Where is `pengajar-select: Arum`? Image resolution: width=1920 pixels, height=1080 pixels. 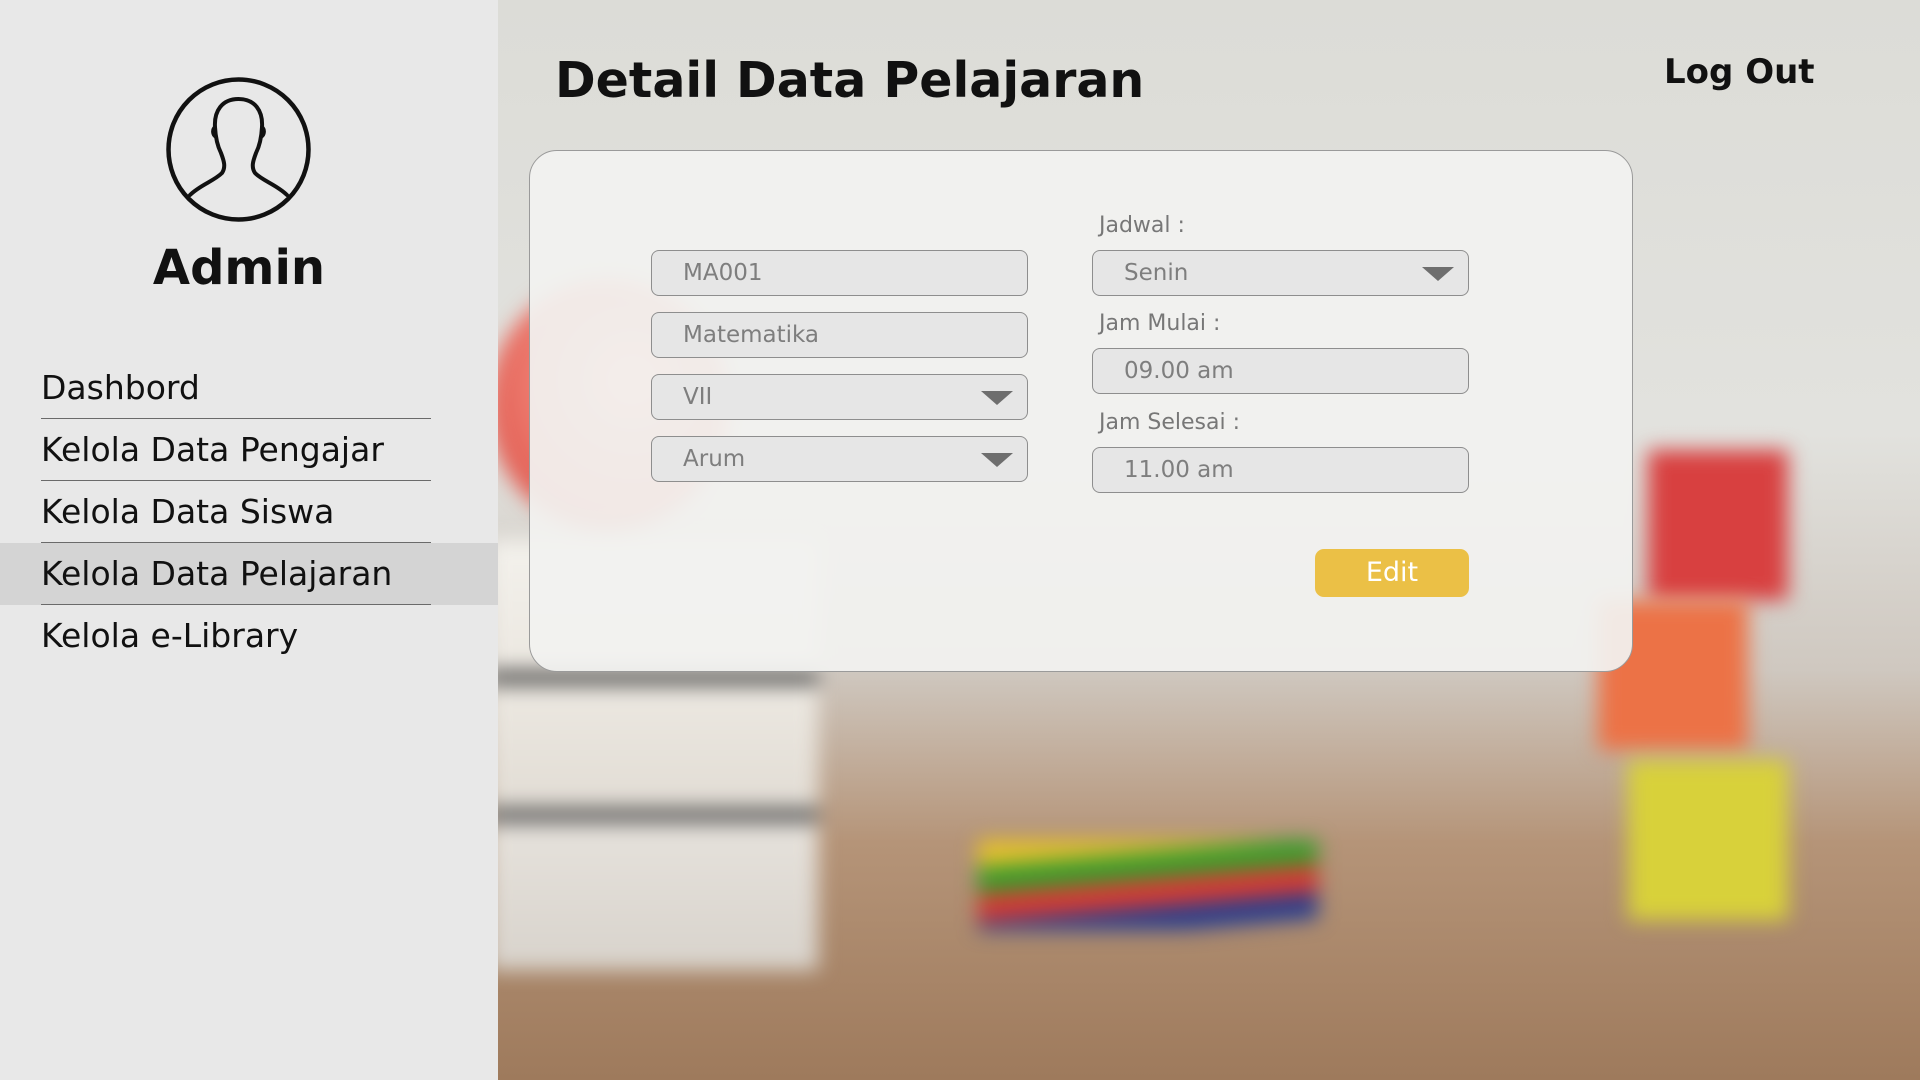 pengajar-select: Arum is located at coordinates (839, 459).